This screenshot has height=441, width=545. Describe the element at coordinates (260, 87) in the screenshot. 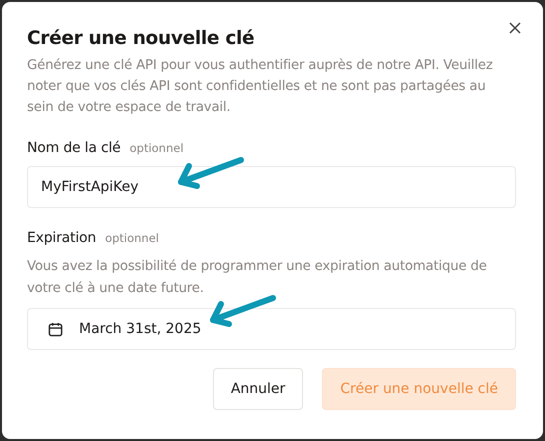

I see `dialog-description: Générez une clé API pour vous authentifier auprès de notre API. Veuillez noter que vos clés API sont confidentielles et ne sont pas partagées au sein de votre espace de travail.` at that location.